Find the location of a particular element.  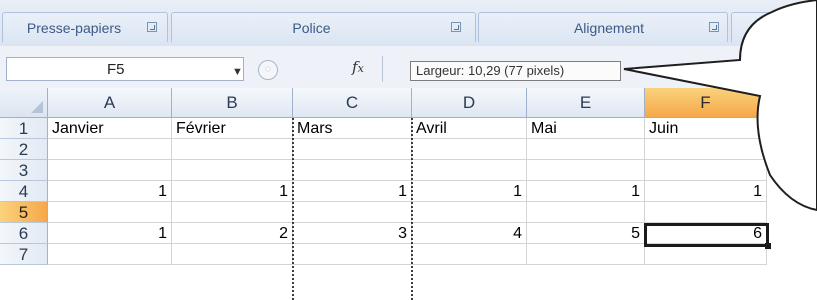

row-header-4: 4 is located at coordinates (24, 191).